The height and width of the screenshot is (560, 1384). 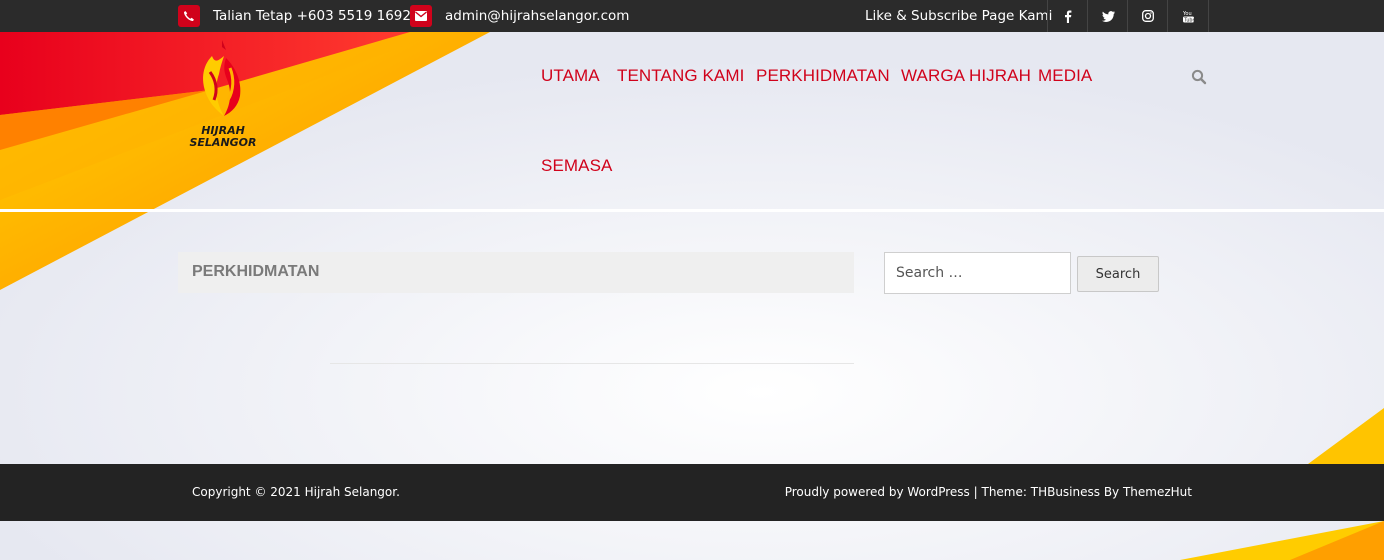 I want to click on copyright-text: Copyright © 2021 Hijrah Selangor., so click(x=296, y=492).